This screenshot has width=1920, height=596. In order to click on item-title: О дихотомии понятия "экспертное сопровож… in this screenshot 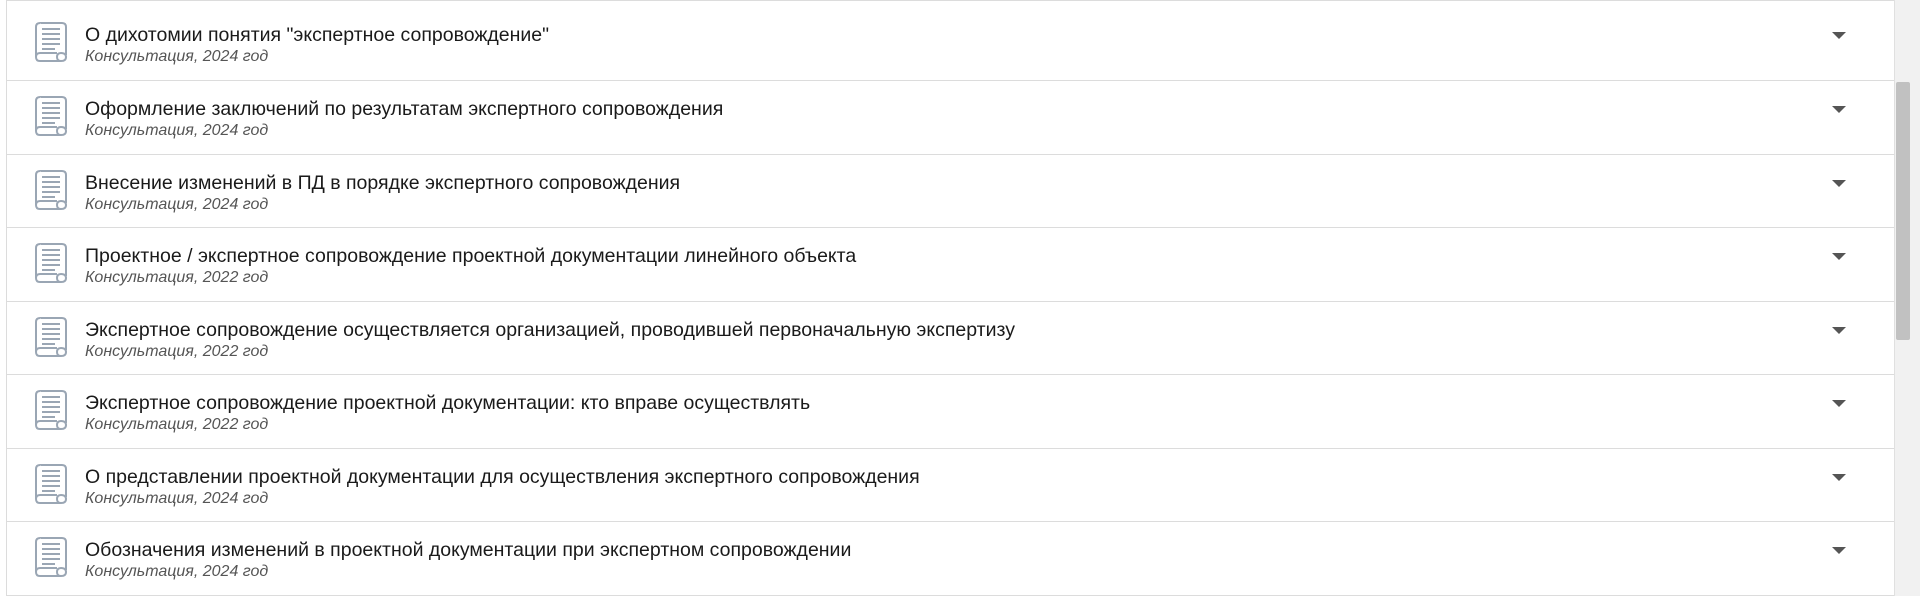, I will do `click(939, 35)`.